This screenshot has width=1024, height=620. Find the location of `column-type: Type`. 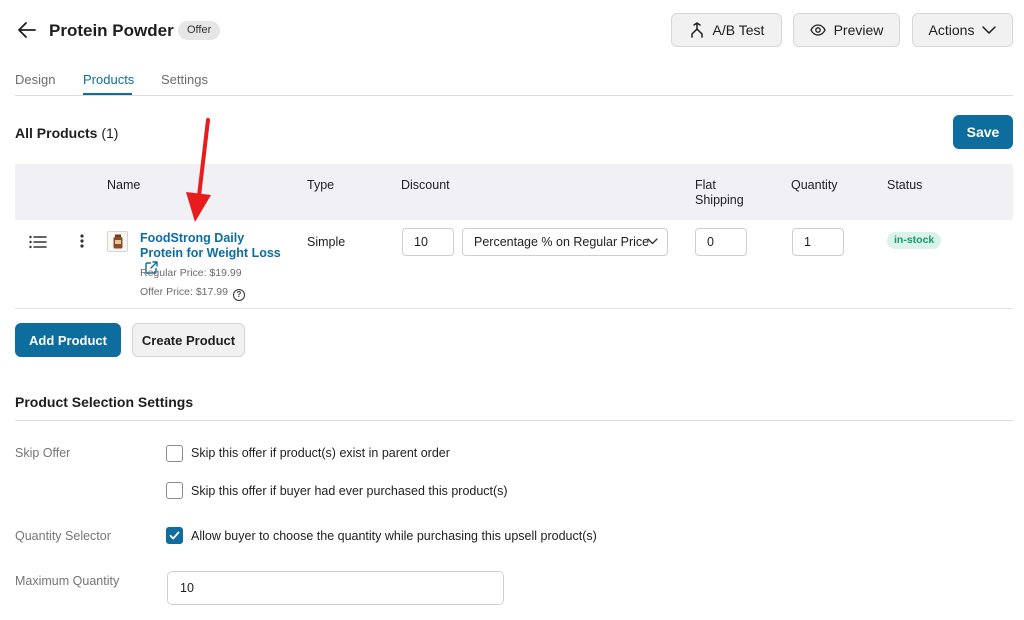

column-type: Type is located at coordinates (321, 185).